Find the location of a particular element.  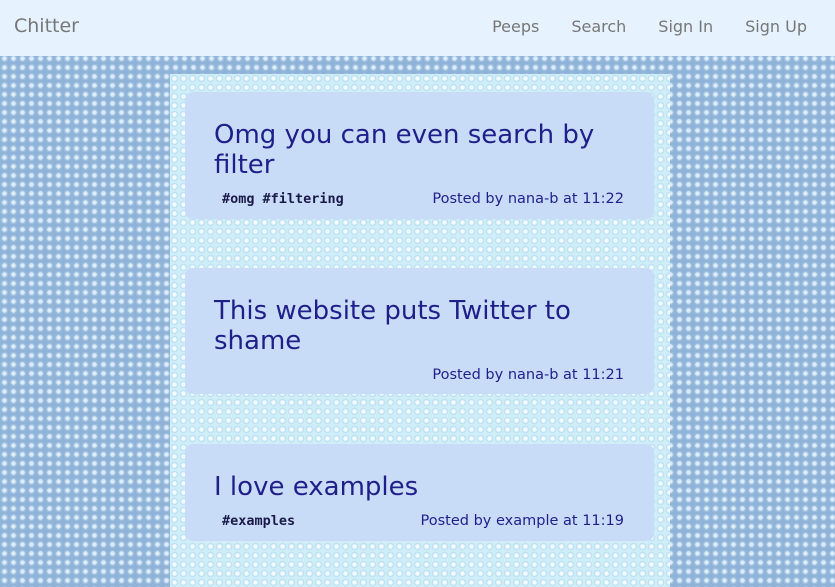

hashtag: #examples is located at coordinates (258, 521).